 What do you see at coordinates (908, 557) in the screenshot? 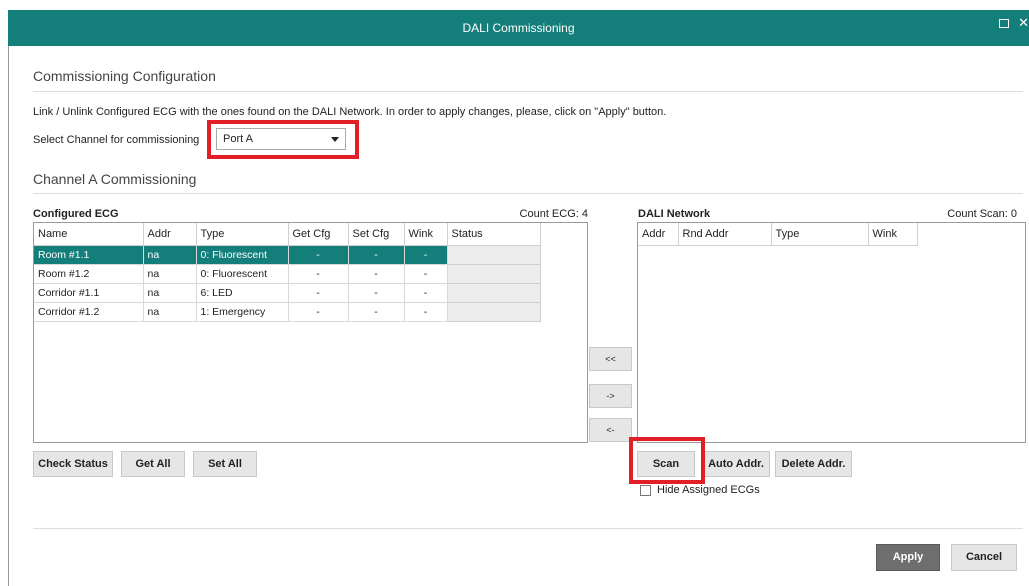
I see `apply-button: Apply` at bounding box center [908, 557].